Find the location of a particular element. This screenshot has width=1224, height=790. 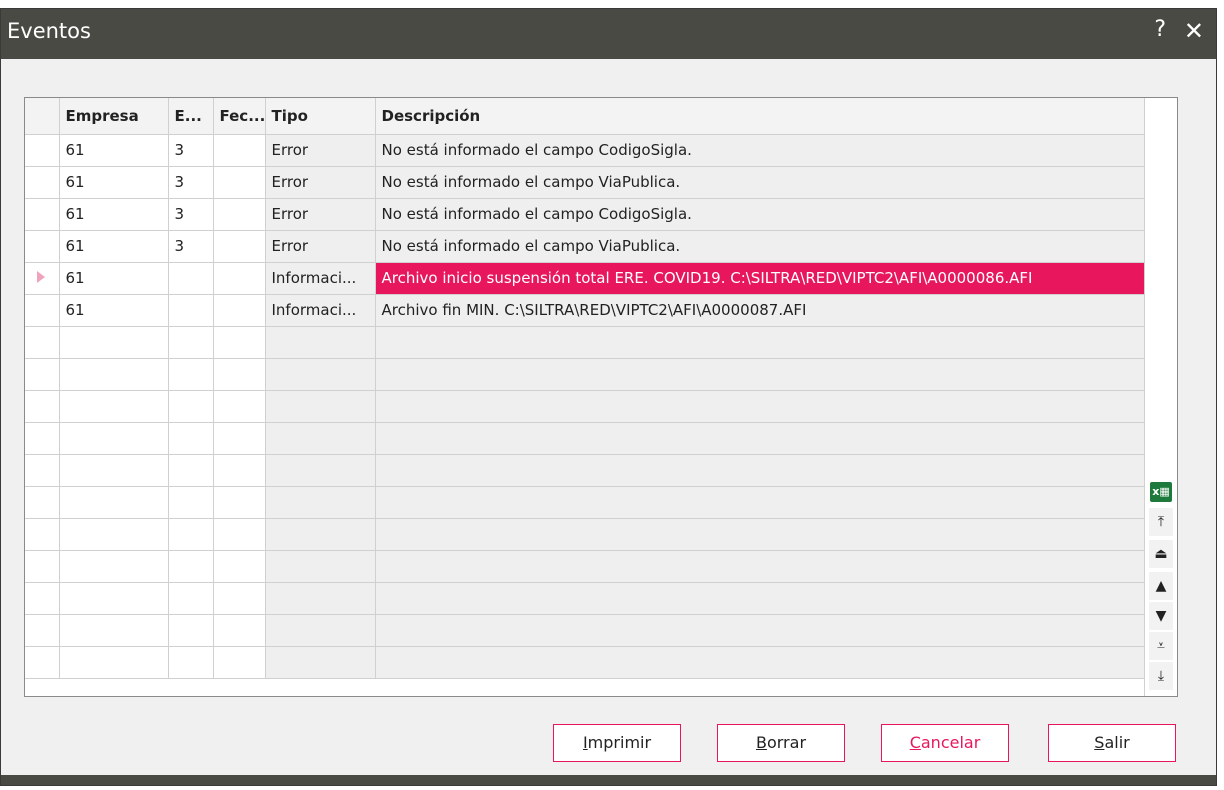

next-record-icon: ▼ is located at coordinates (1161, 616).